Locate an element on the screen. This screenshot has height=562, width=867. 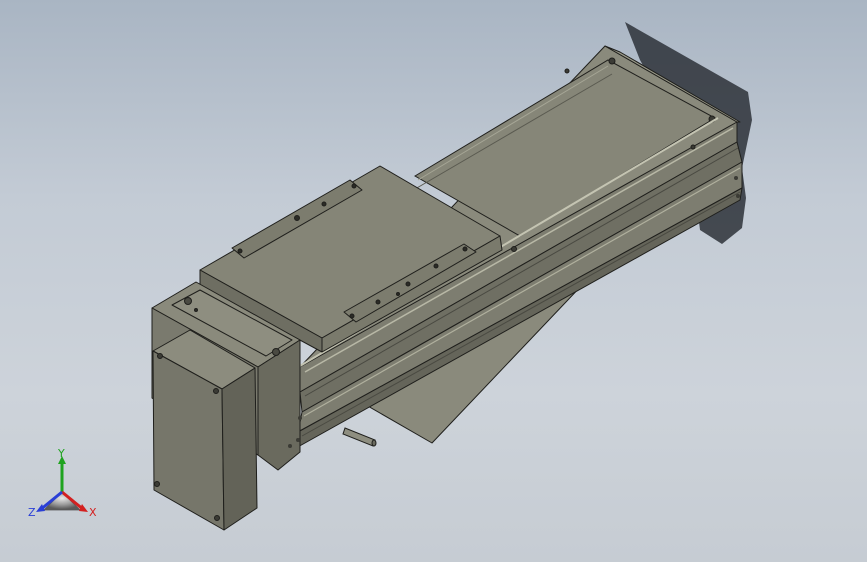
sensor-rod is located at coordinates (359, 437).